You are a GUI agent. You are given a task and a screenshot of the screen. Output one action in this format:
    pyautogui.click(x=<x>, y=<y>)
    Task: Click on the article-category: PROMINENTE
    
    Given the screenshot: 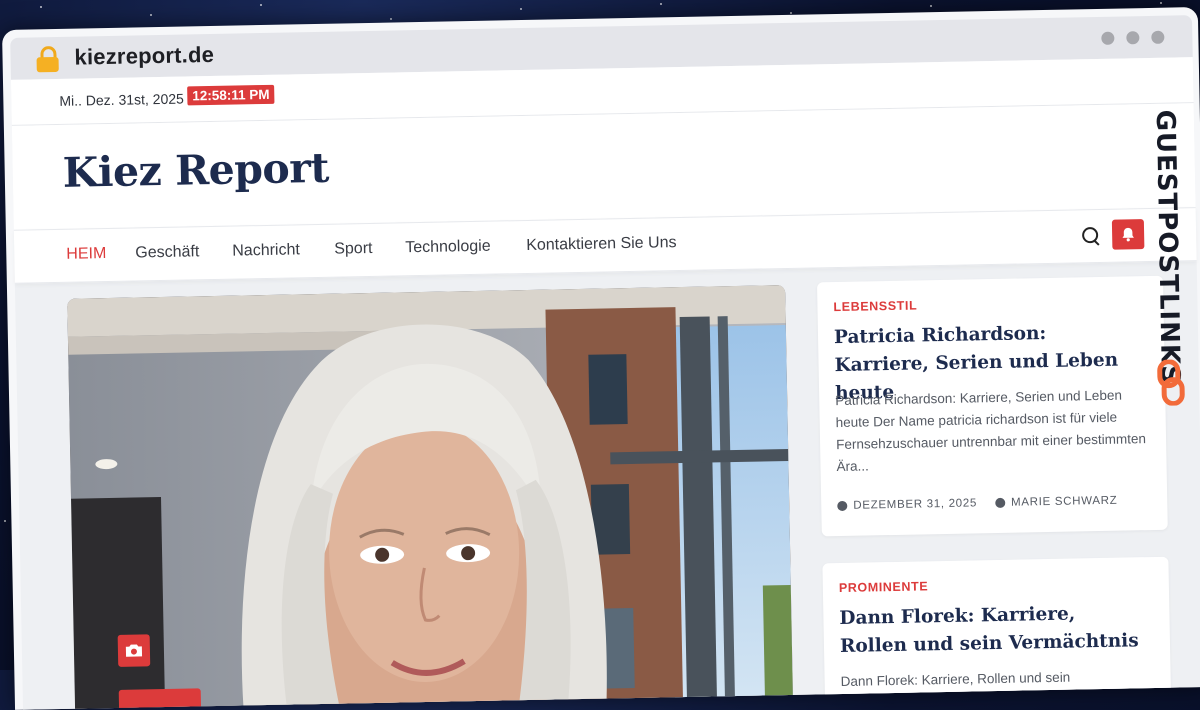 What is the action you would take?
    pyautogui.click(x=884, y=587)
    